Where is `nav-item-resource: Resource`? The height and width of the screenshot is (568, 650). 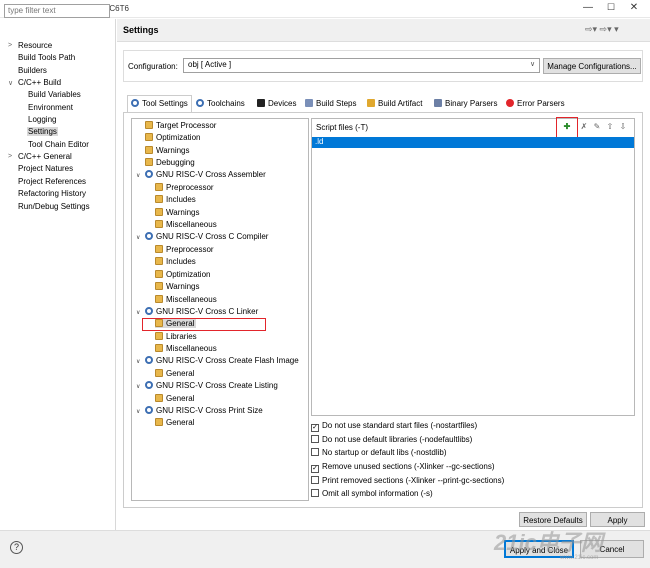 nav-item-resource: Resource is located at coordinates (35, 45).